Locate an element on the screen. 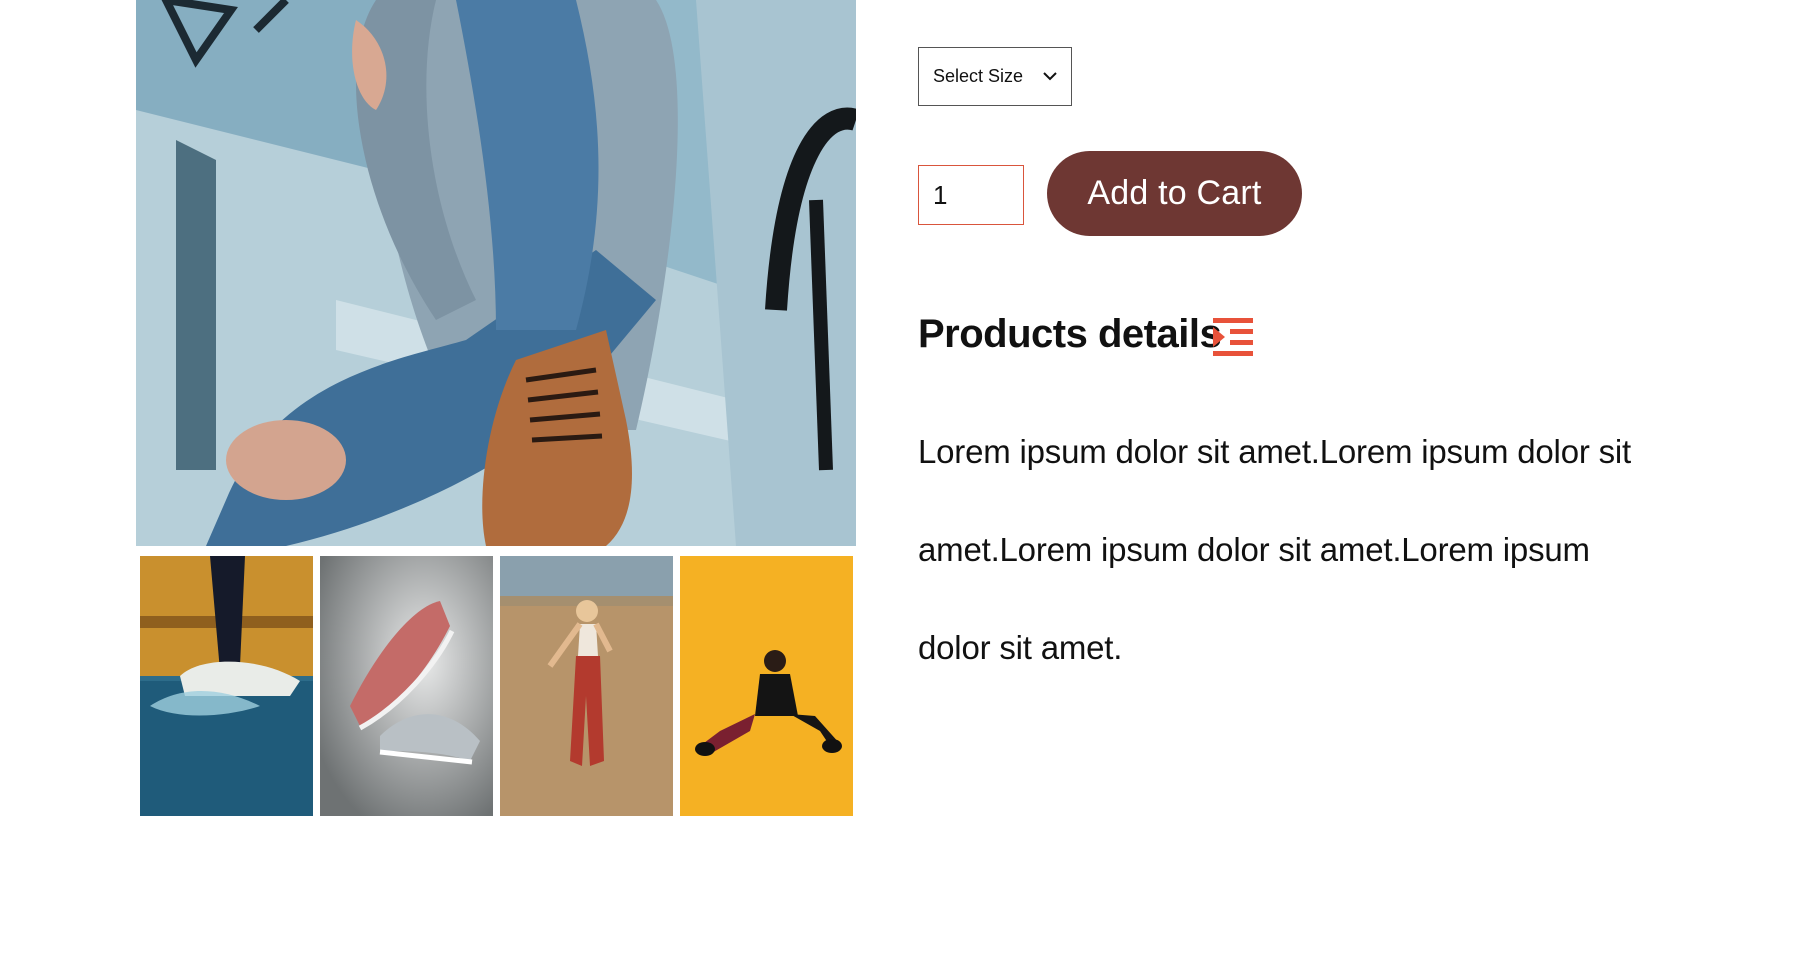 Image resolution: width=1807 pixels, height=960 pixels. size-select: Select Size is located at coordinates (995, 76).